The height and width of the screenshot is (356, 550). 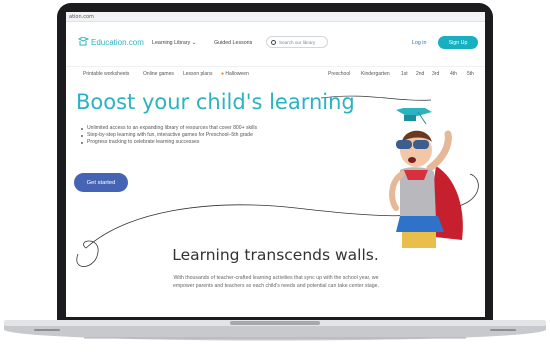 I want to click on logo-text: Education.com, so click(x=117, y=42).